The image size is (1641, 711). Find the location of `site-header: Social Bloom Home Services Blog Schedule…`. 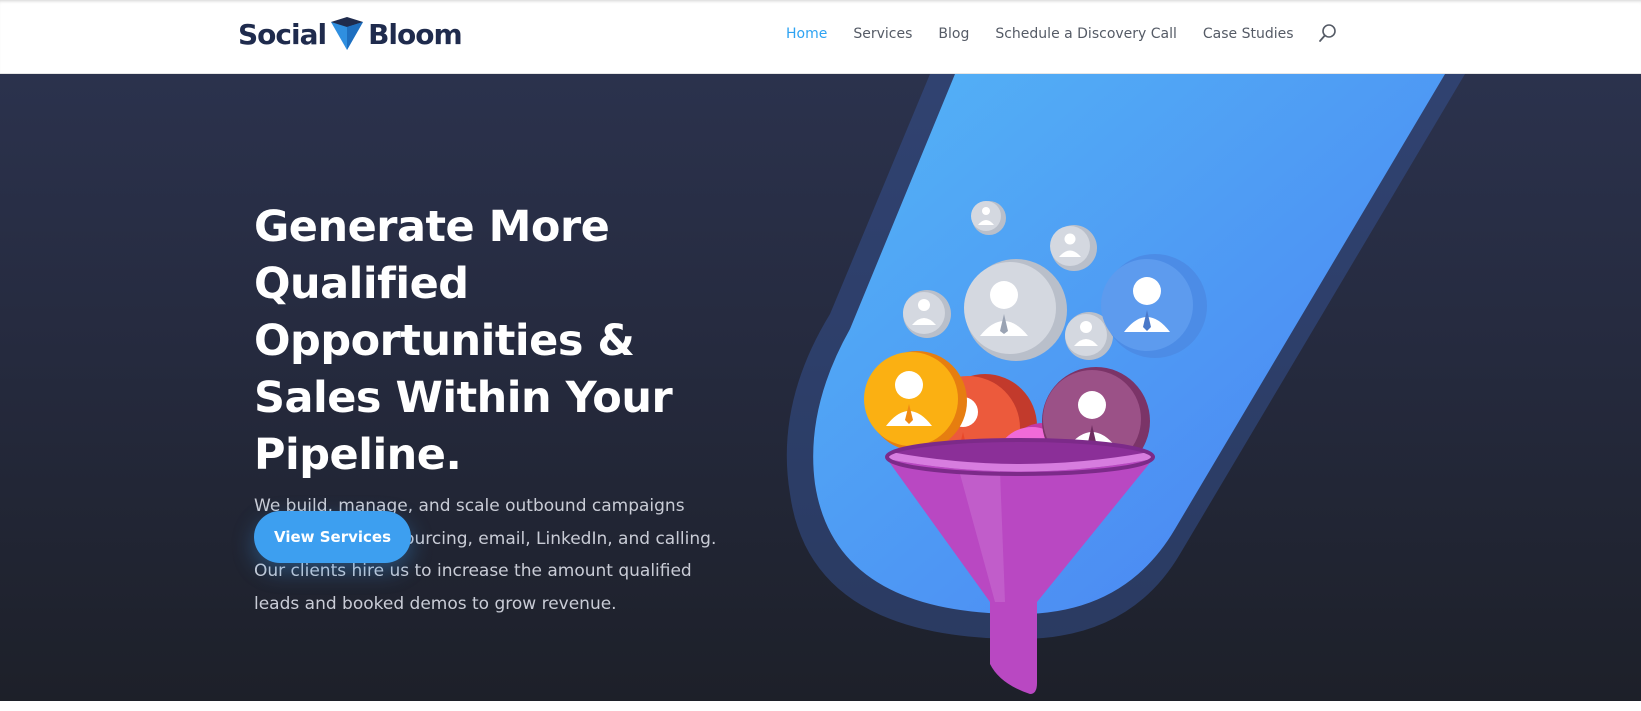

site-header: Social Bloom Home Services Blog Schedule… is located at coordinates (820, 37).